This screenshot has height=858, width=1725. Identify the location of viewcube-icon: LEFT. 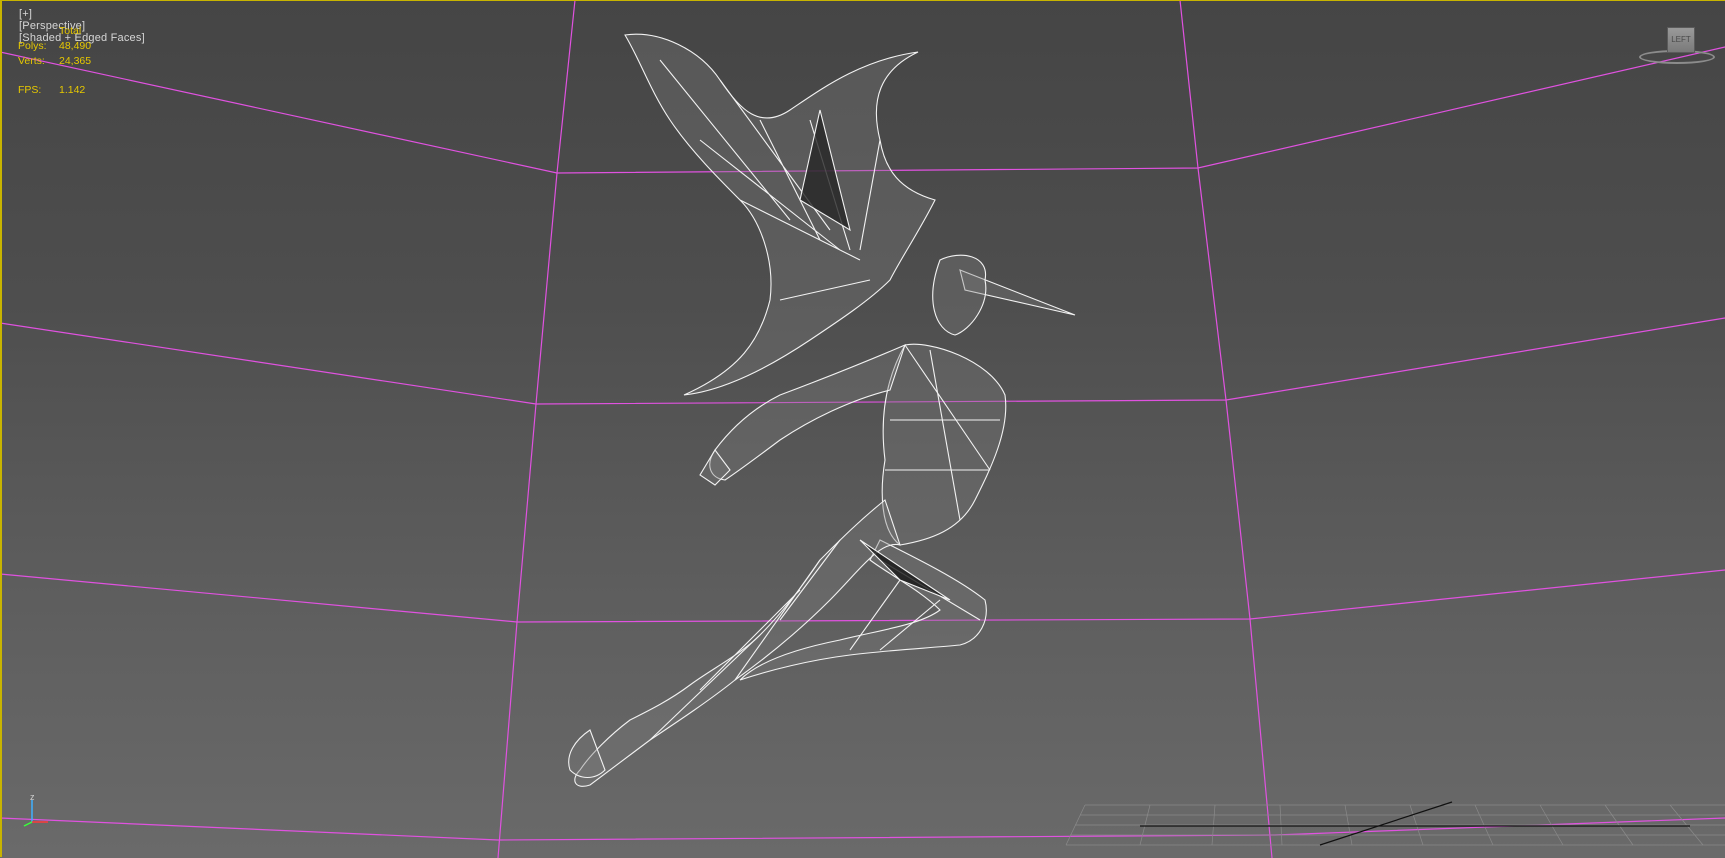
(1675, 48).